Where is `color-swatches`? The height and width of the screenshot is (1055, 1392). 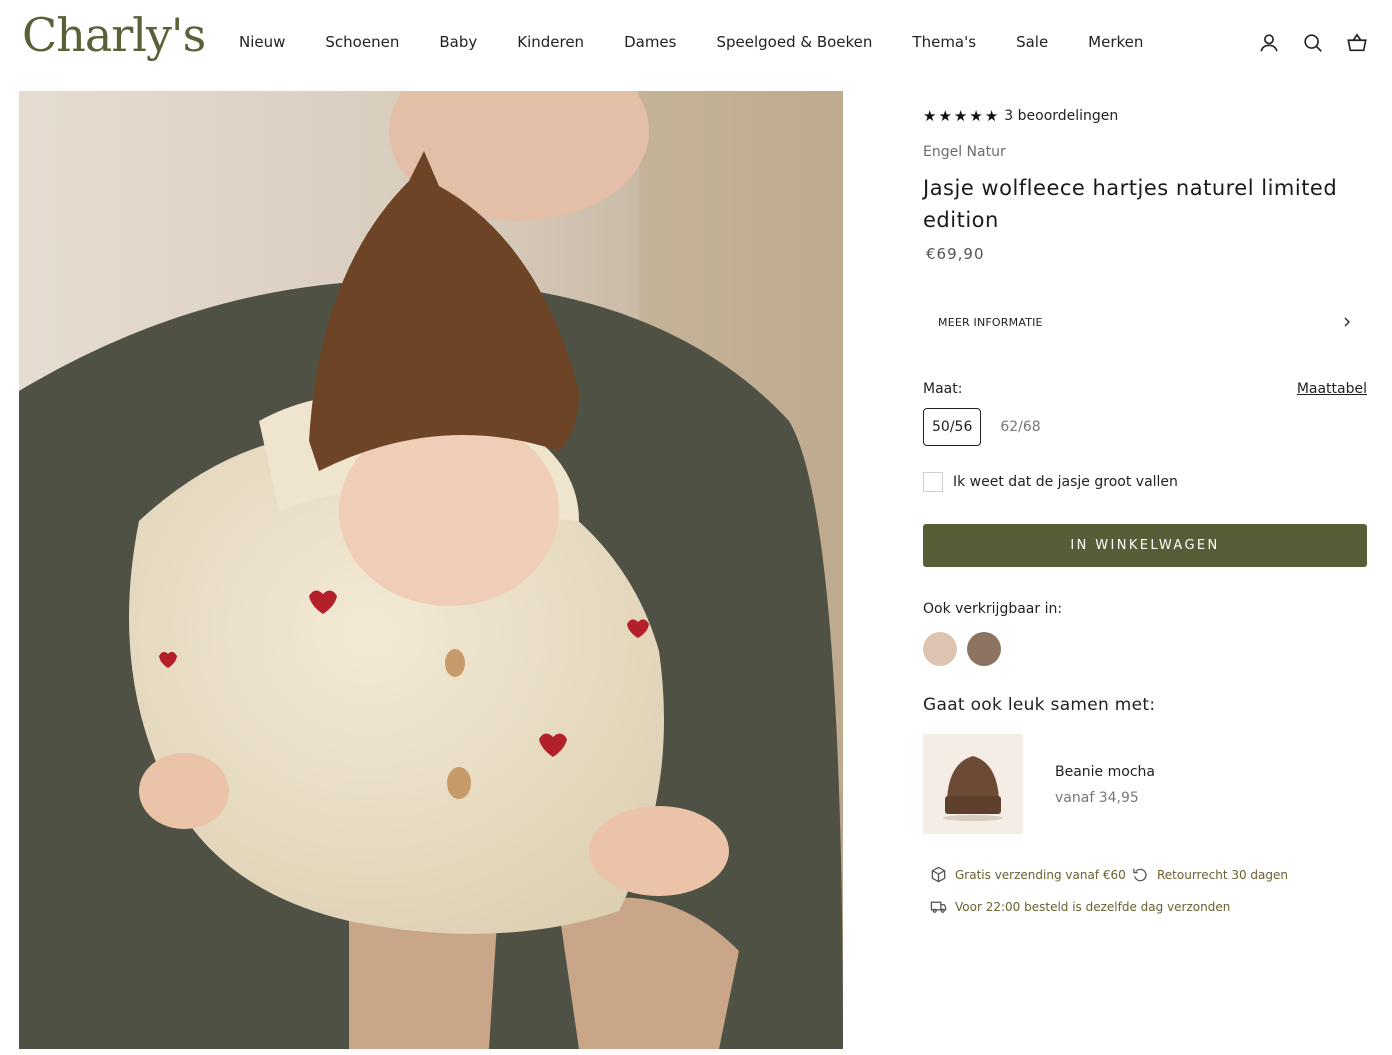 color-swatches is located at coordinates (962, 649).